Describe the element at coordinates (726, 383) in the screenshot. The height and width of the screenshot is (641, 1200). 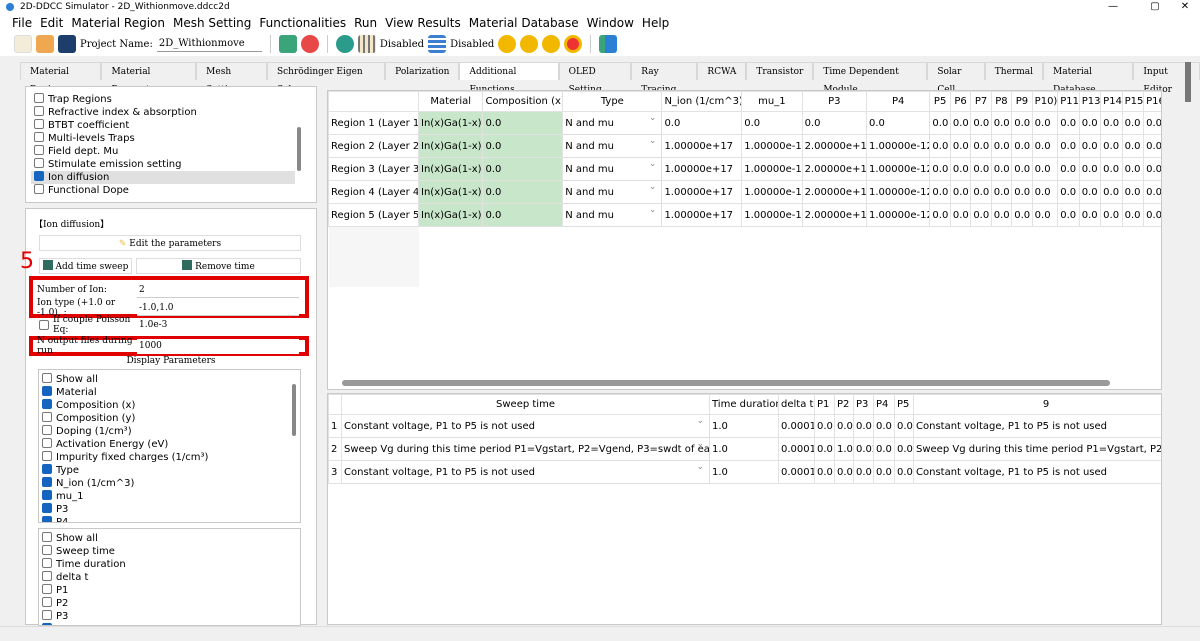
I see `region-table-h-scrollbar` at that location.